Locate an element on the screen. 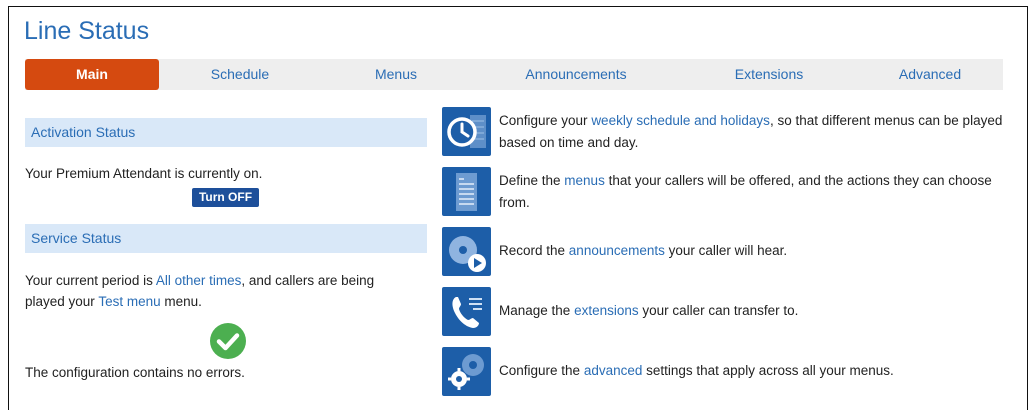 This screenshot has width=1036, height=412. activation-status-text: Your Premium Attendant is currently on. is located at coordinates (144, 173).